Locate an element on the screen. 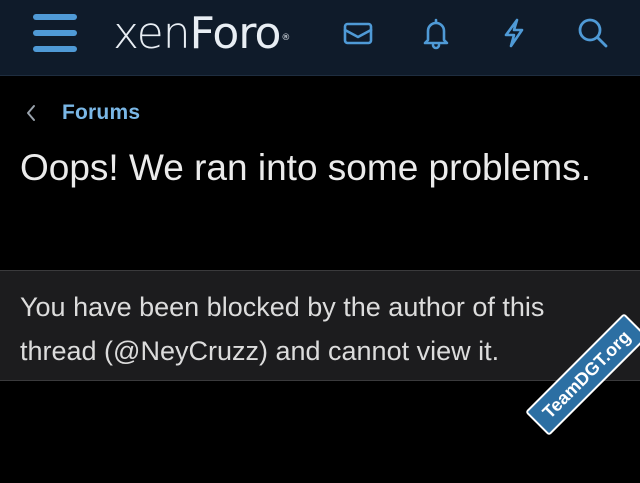 The image size is (640, 483). search-icon is located at coordinates (593, 33).